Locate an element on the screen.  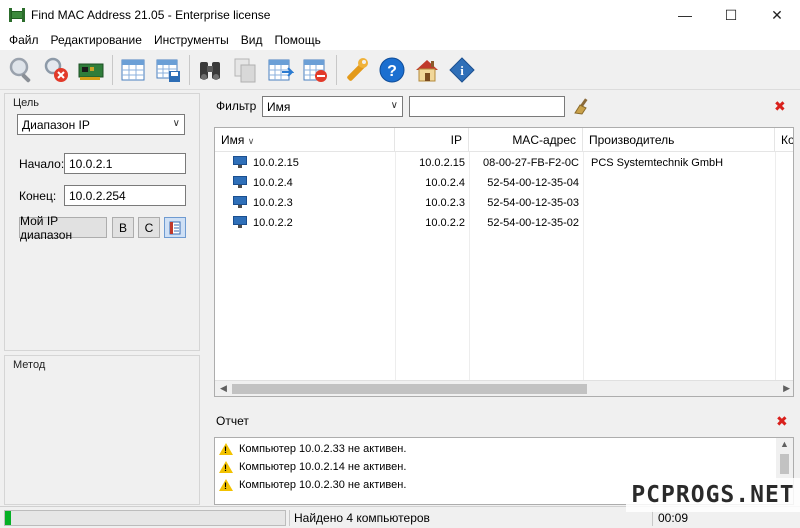
column-name: Имя ∨ is located at coordinates (305, 140).